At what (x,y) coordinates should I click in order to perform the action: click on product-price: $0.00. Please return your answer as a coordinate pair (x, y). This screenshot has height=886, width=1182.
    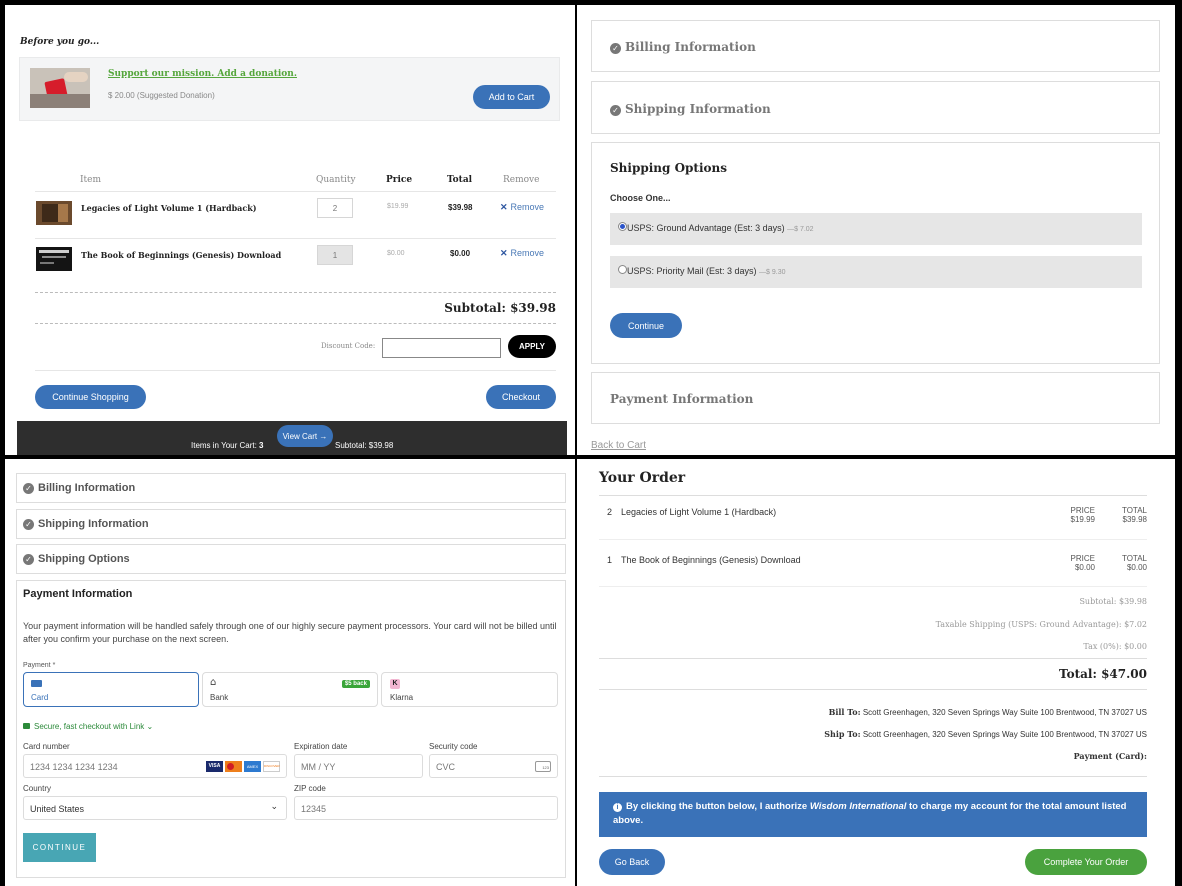
    Looking at the image, I should click on (396, 253).